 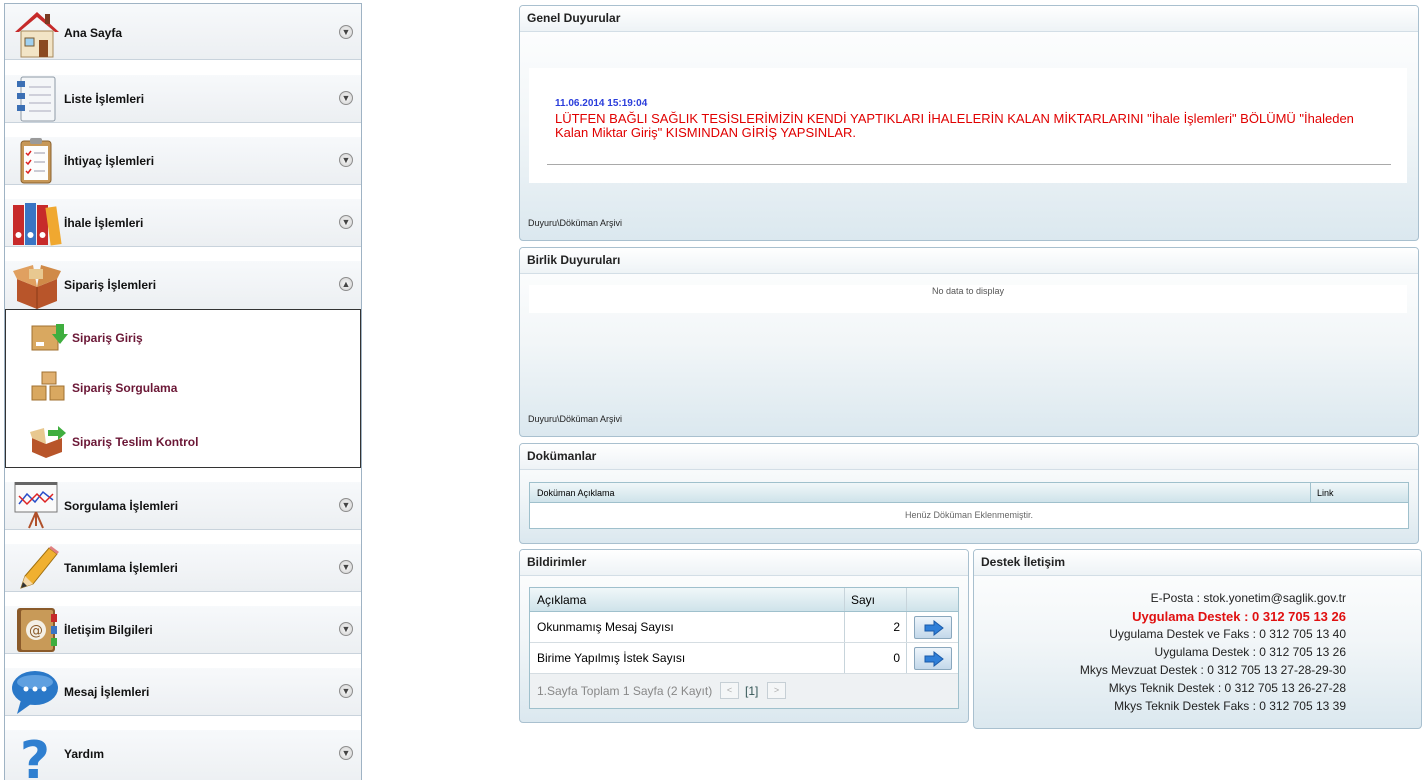 What do you see at coordinates (744, 627) in the screenshot?
I see `table-row: Okunmamış Mesaj Sayısı 2` at bounding box center [744, 627].